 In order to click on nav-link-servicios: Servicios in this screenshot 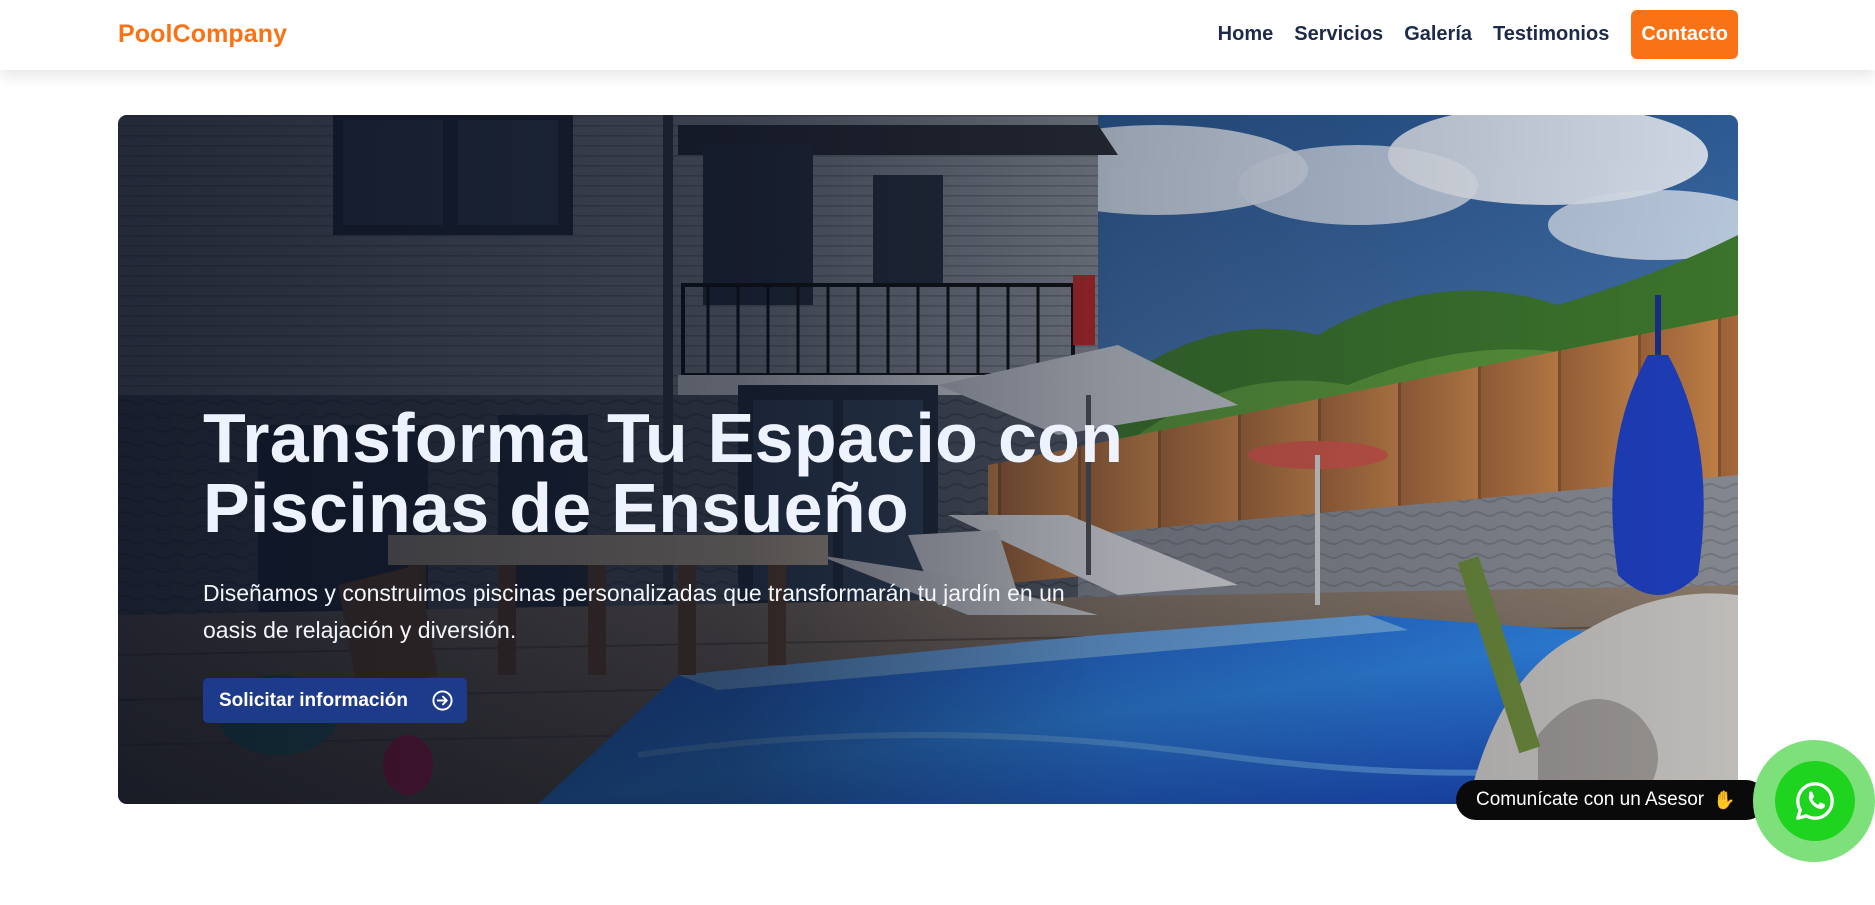, I will do `click(1338, 34)`.